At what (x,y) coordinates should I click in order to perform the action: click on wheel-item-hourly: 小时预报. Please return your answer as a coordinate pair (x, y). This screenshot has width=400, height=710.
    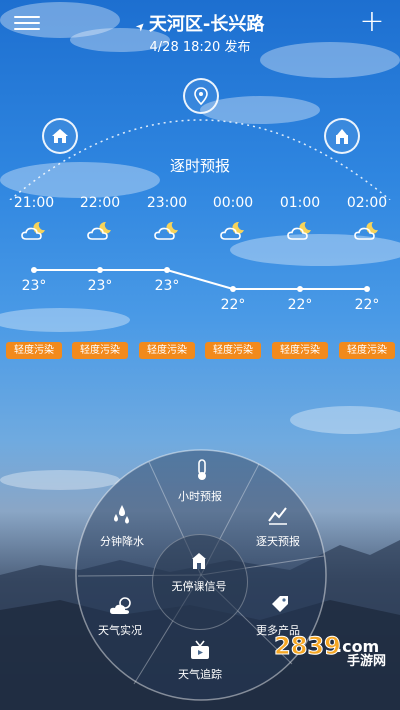
    Looking at the image, I should click on (200, 496).